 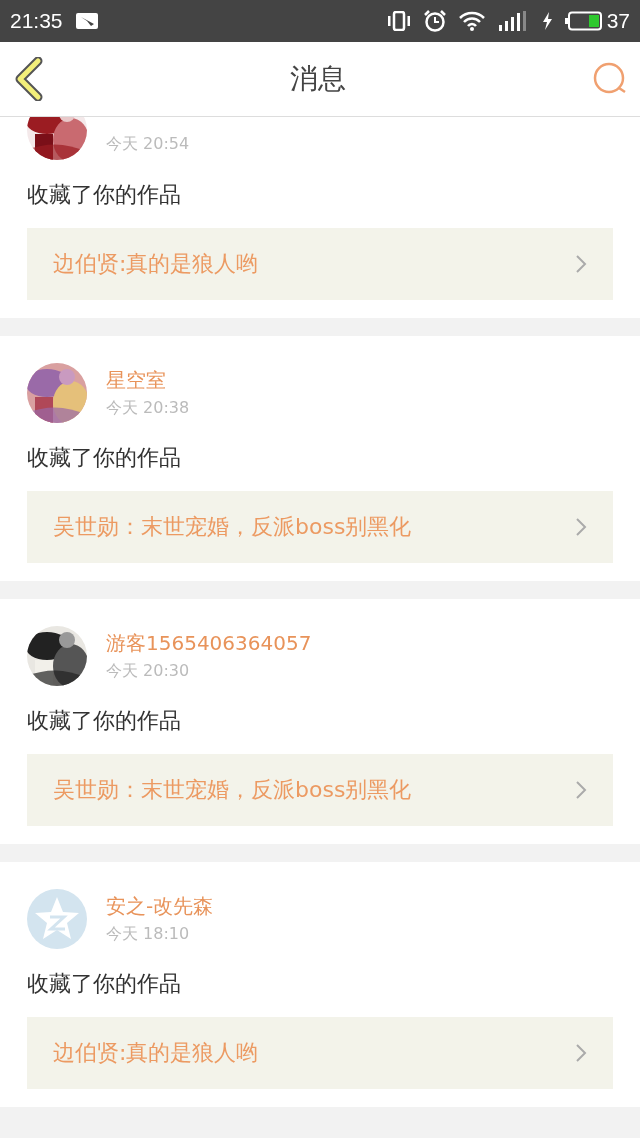 What do you see at coordinates (148, 144) in the screenshot?
I see `message-time: 今天 20:54` at bounding box center [148, 144].